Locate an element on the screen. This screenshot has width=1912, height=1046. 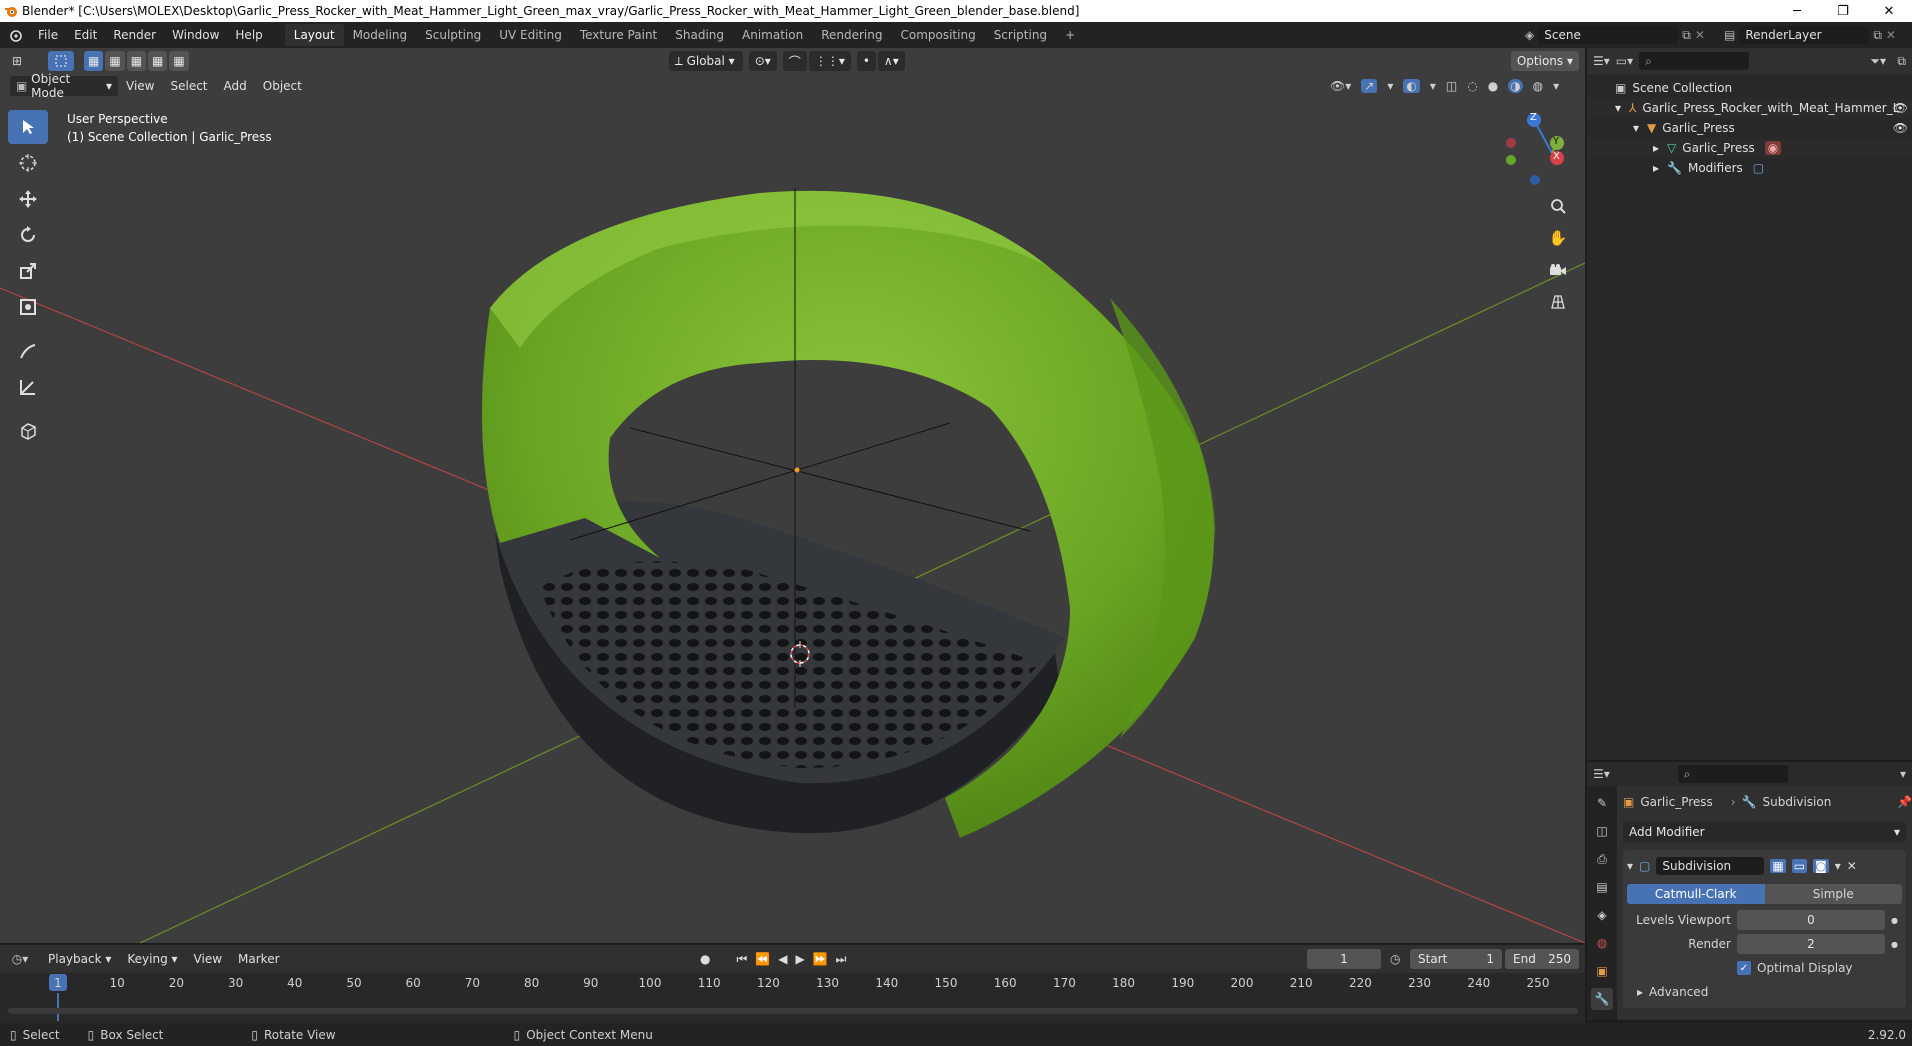
proportional-edit-toggle: • is located at coordinates (866, 61).